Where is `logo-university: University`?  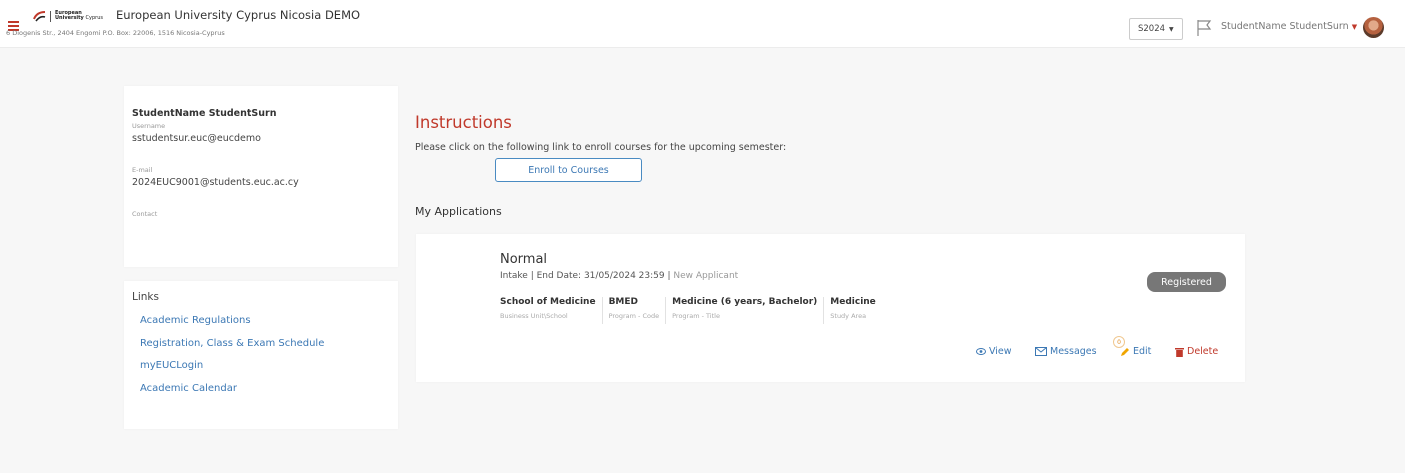
logo-university: University is located at coordinates (69, 18).